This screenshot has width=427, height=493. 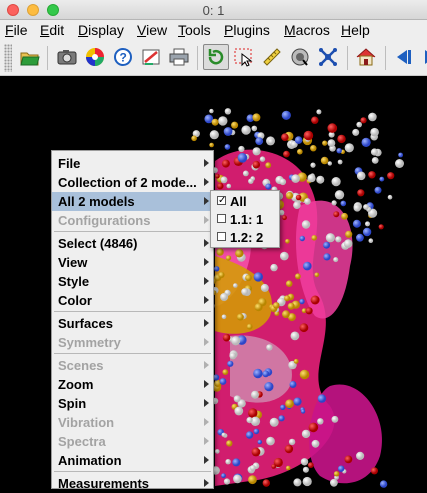 What do you see at coordinates (132, 460) in the screenshot?
I see `menu-item-animation: Animation` at bounding box center [132, 460].